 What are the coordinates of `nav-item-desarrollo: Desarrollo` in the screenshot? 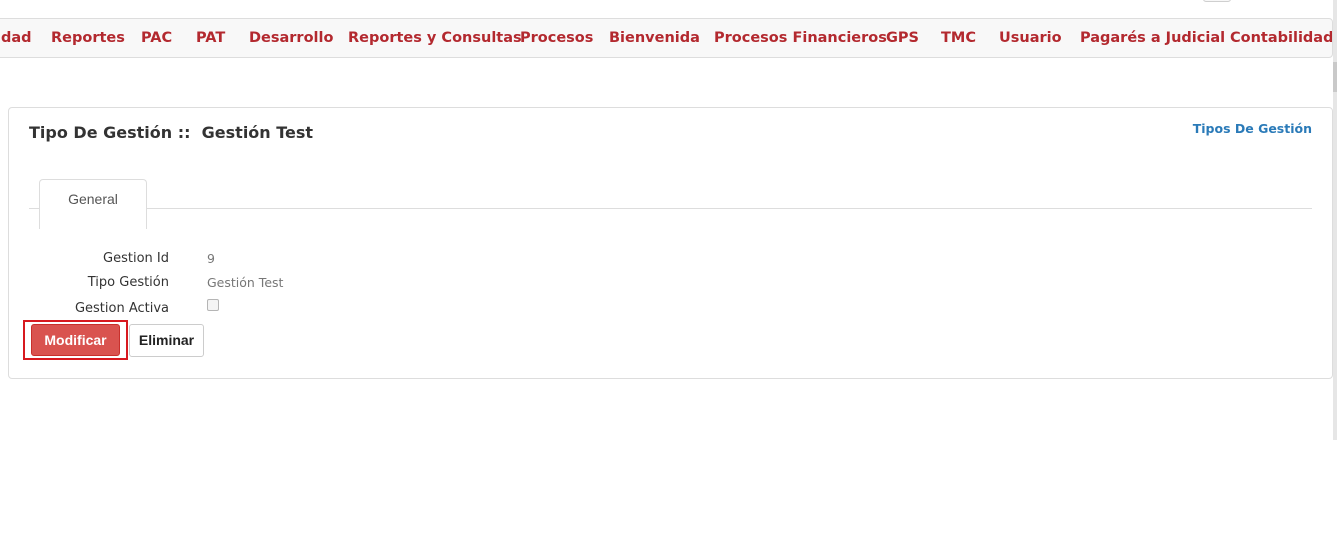 It's located at (291, 38).